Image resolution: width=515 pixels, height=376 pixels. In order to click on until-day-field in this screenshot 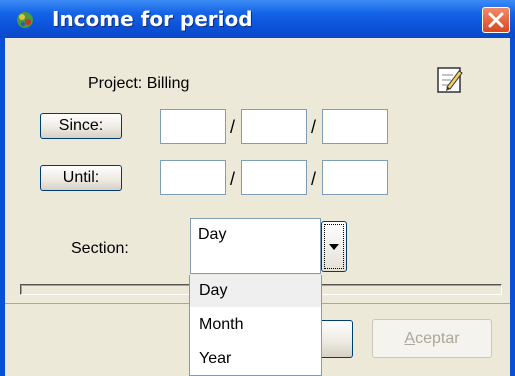, I will do `click(193, 177)`.